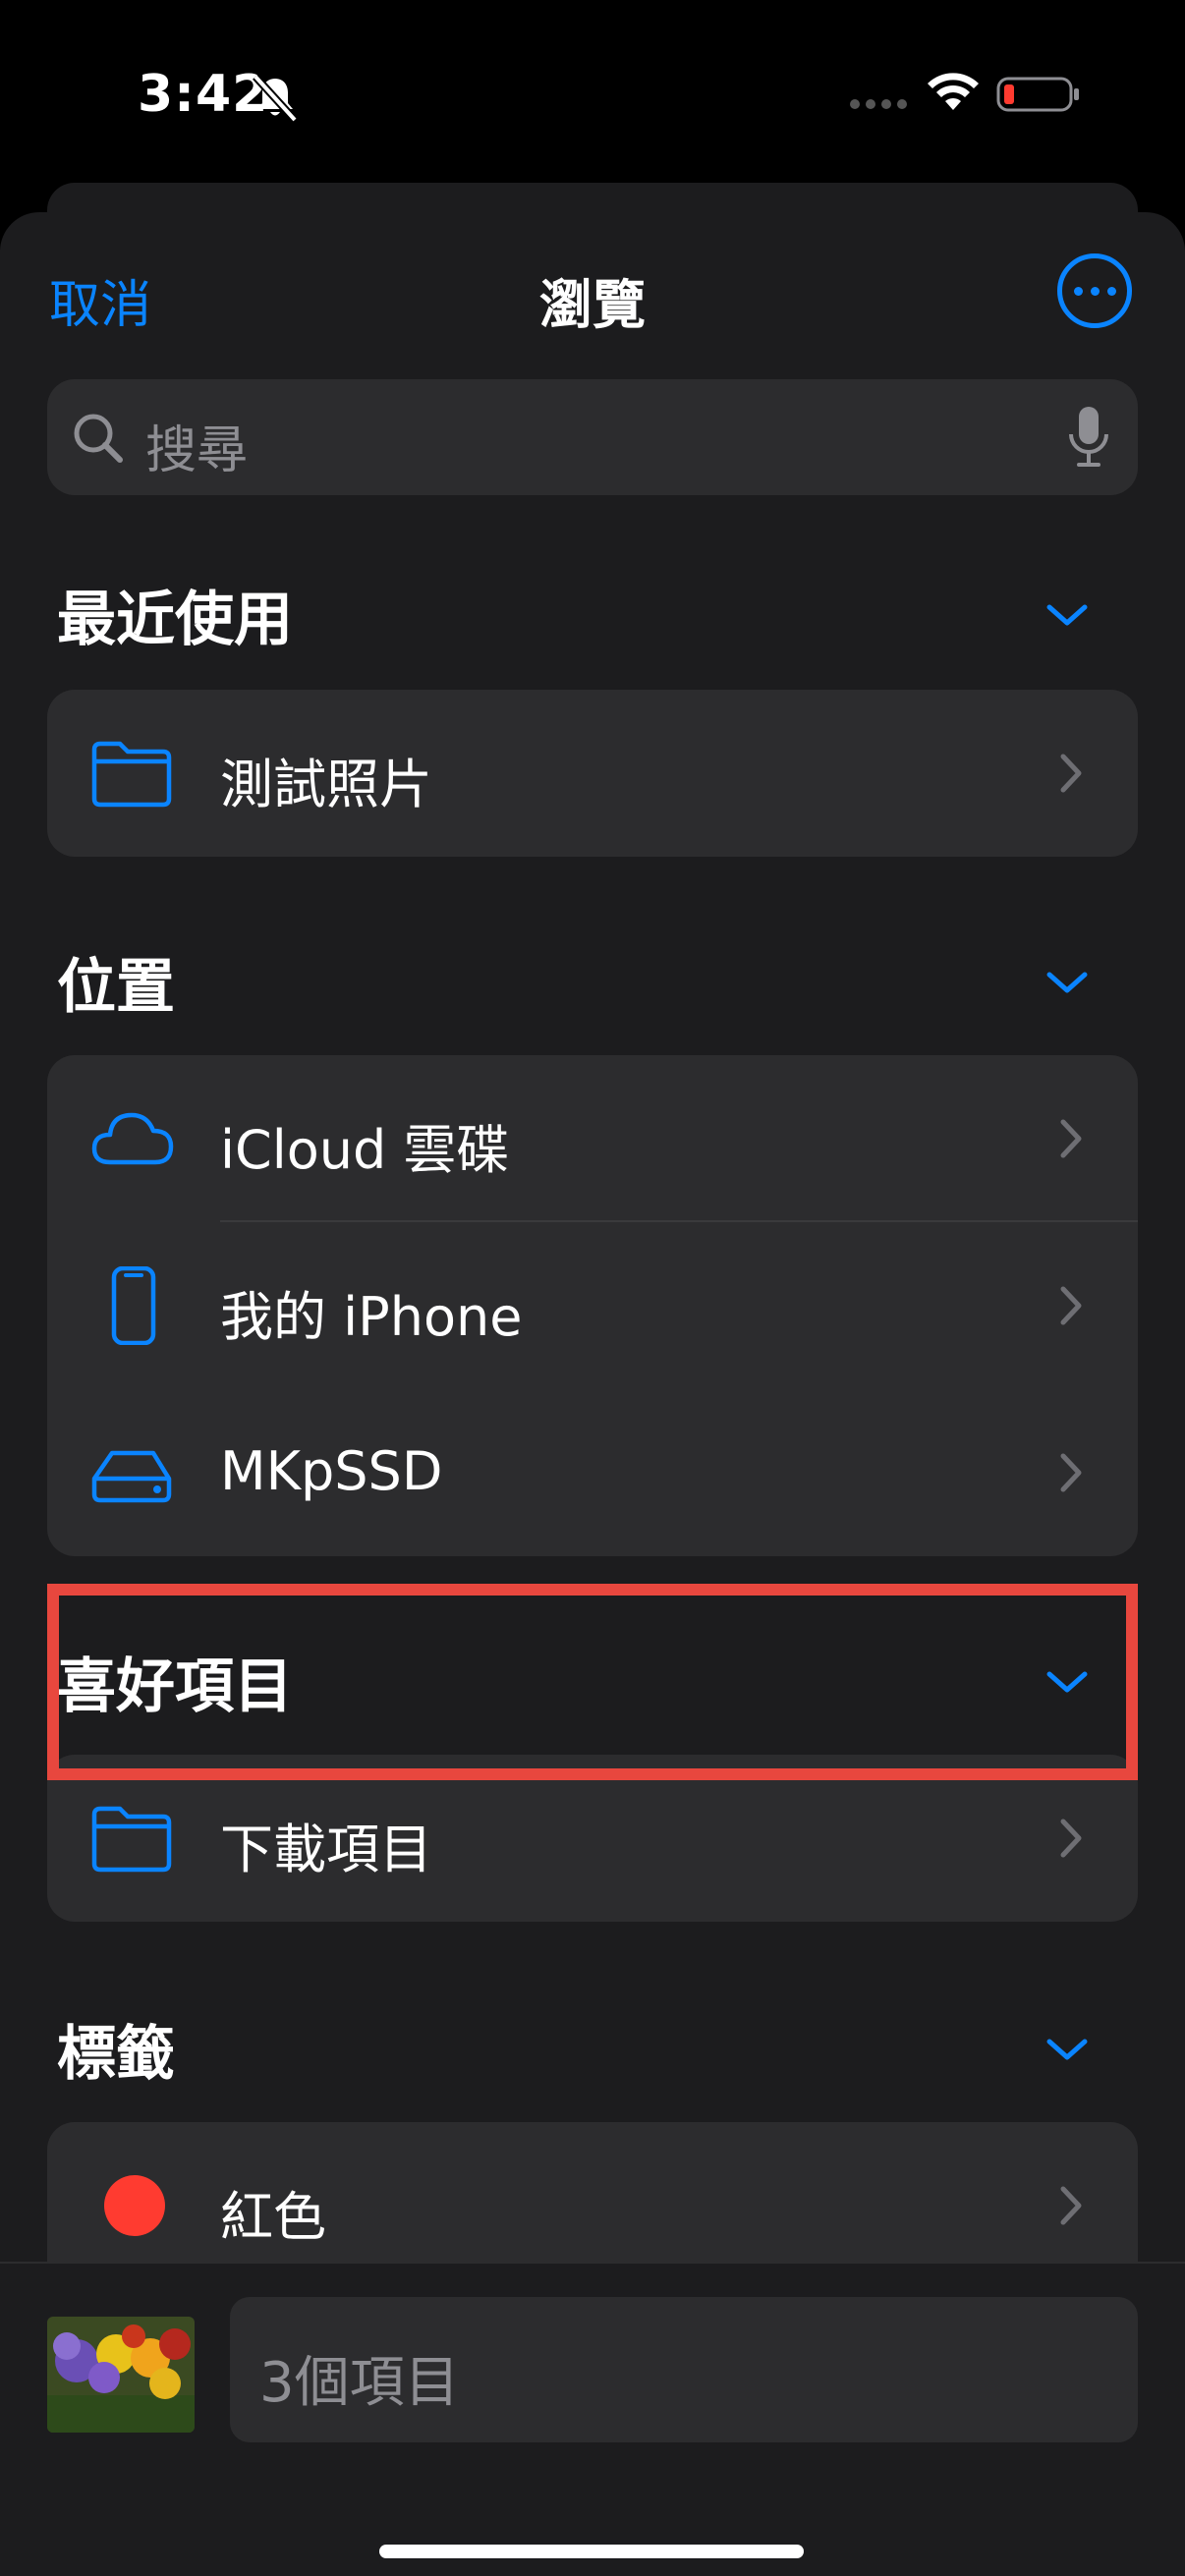  I want to click on section-title-recent: 最近使用, so click(175, 620).